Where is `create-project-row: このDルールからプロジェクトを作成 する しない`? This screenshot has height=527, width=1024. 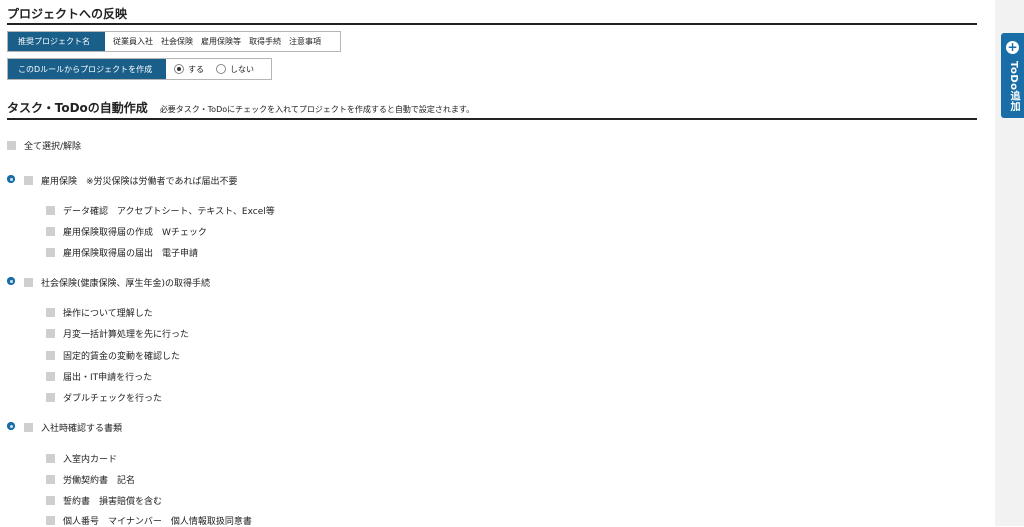 create-project-row: このDルールからプロジェクトを作成 する しない is located at coordinates (139, 69).